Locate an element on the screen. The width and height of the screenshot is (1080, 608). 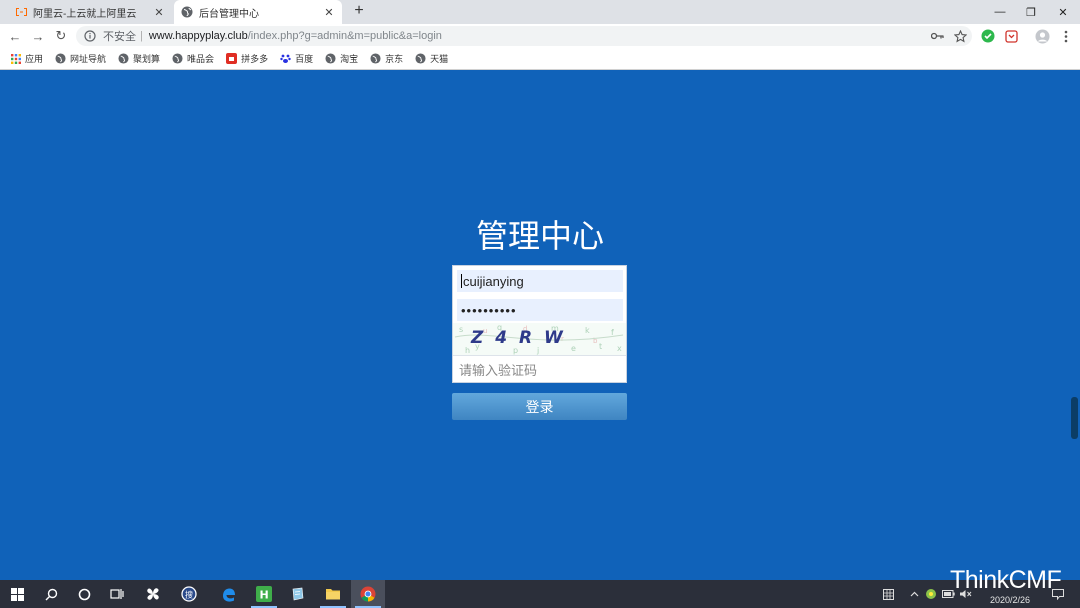
captcha-code: Z 4 R W is located at coordinates (518, 338).